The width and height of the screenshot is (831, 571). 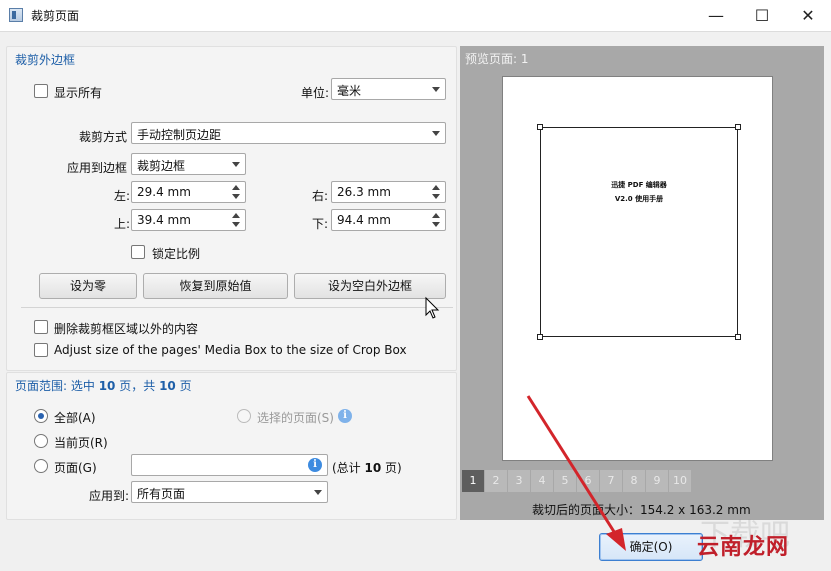 I want to click on right-margin-value: 26.3 mm, so click(x=364, y=192).